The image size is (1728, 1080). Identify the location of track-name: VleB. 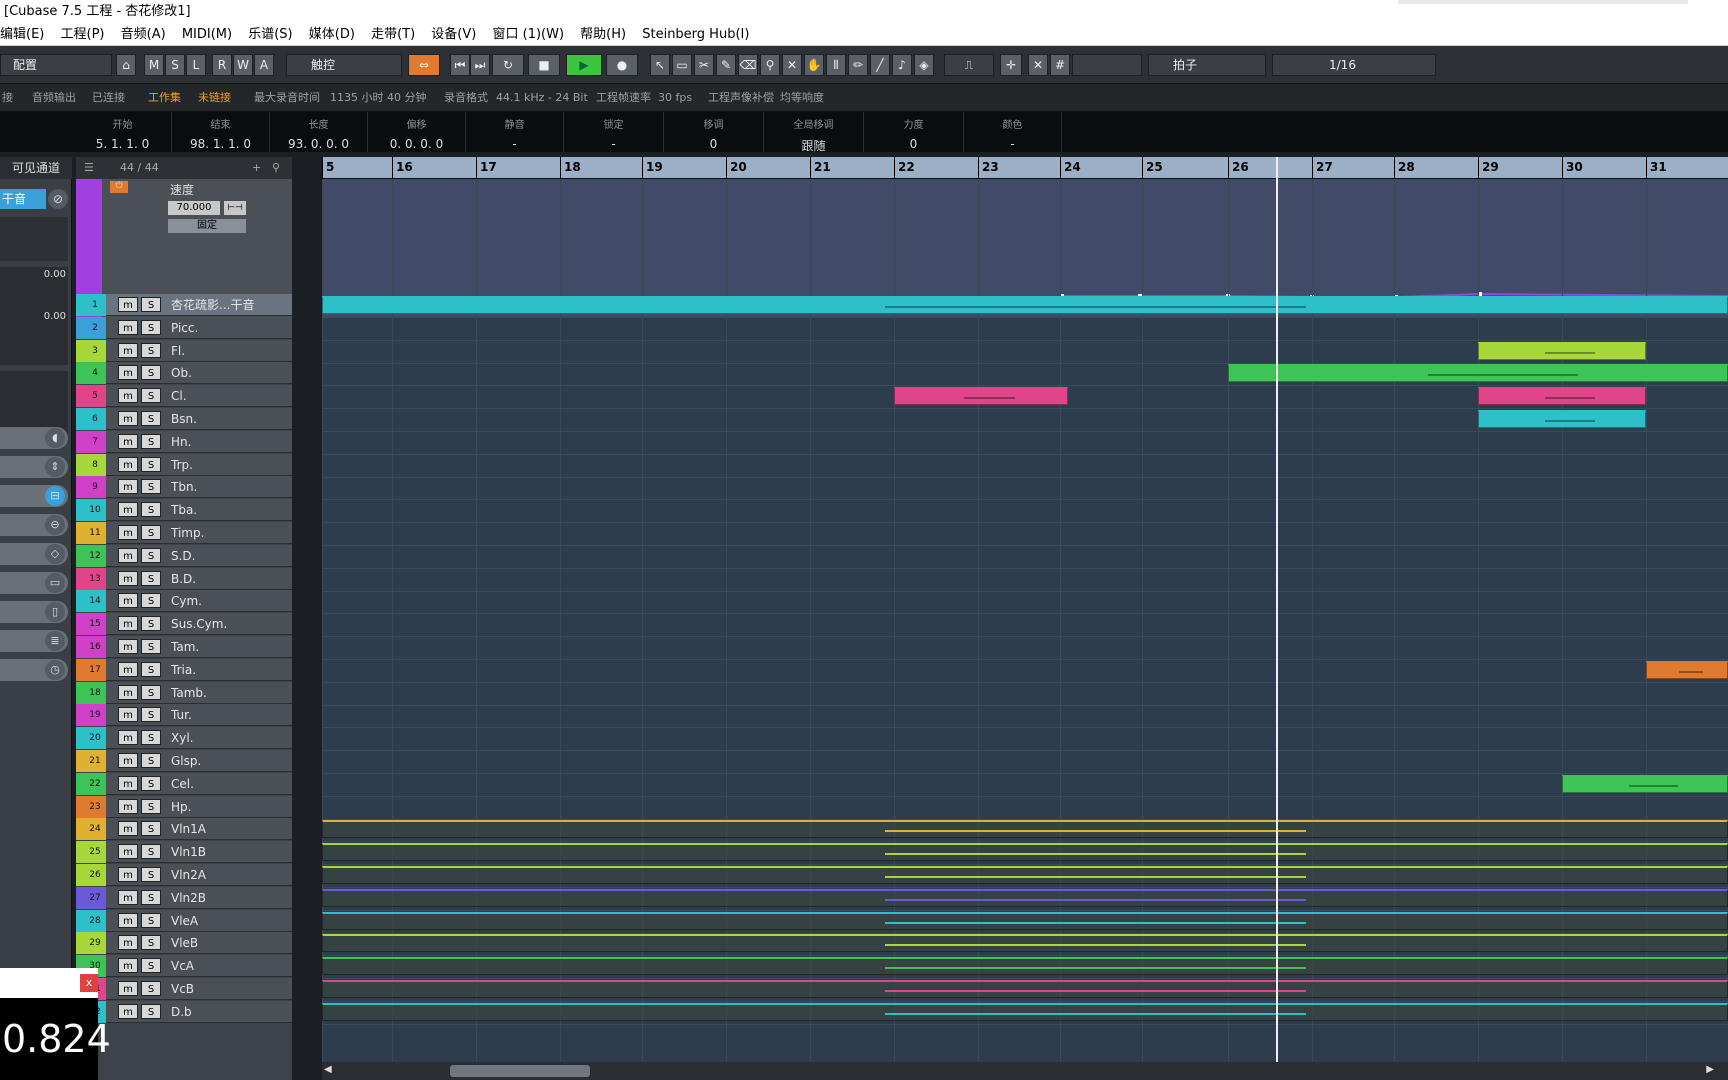
(184, 943).